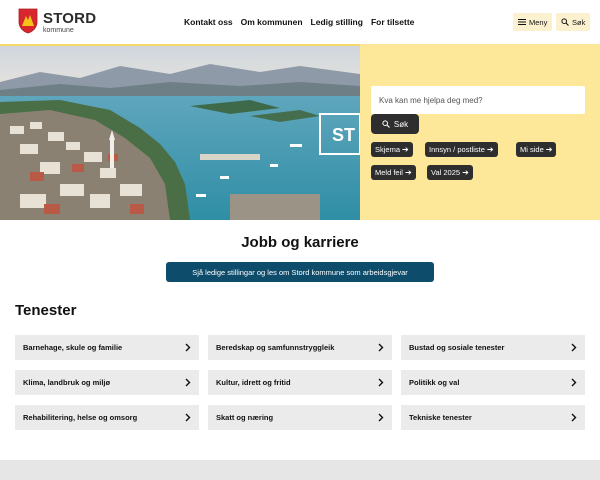  I want to click on nav-for-tilsette: For tilsette, so click(392, 22).